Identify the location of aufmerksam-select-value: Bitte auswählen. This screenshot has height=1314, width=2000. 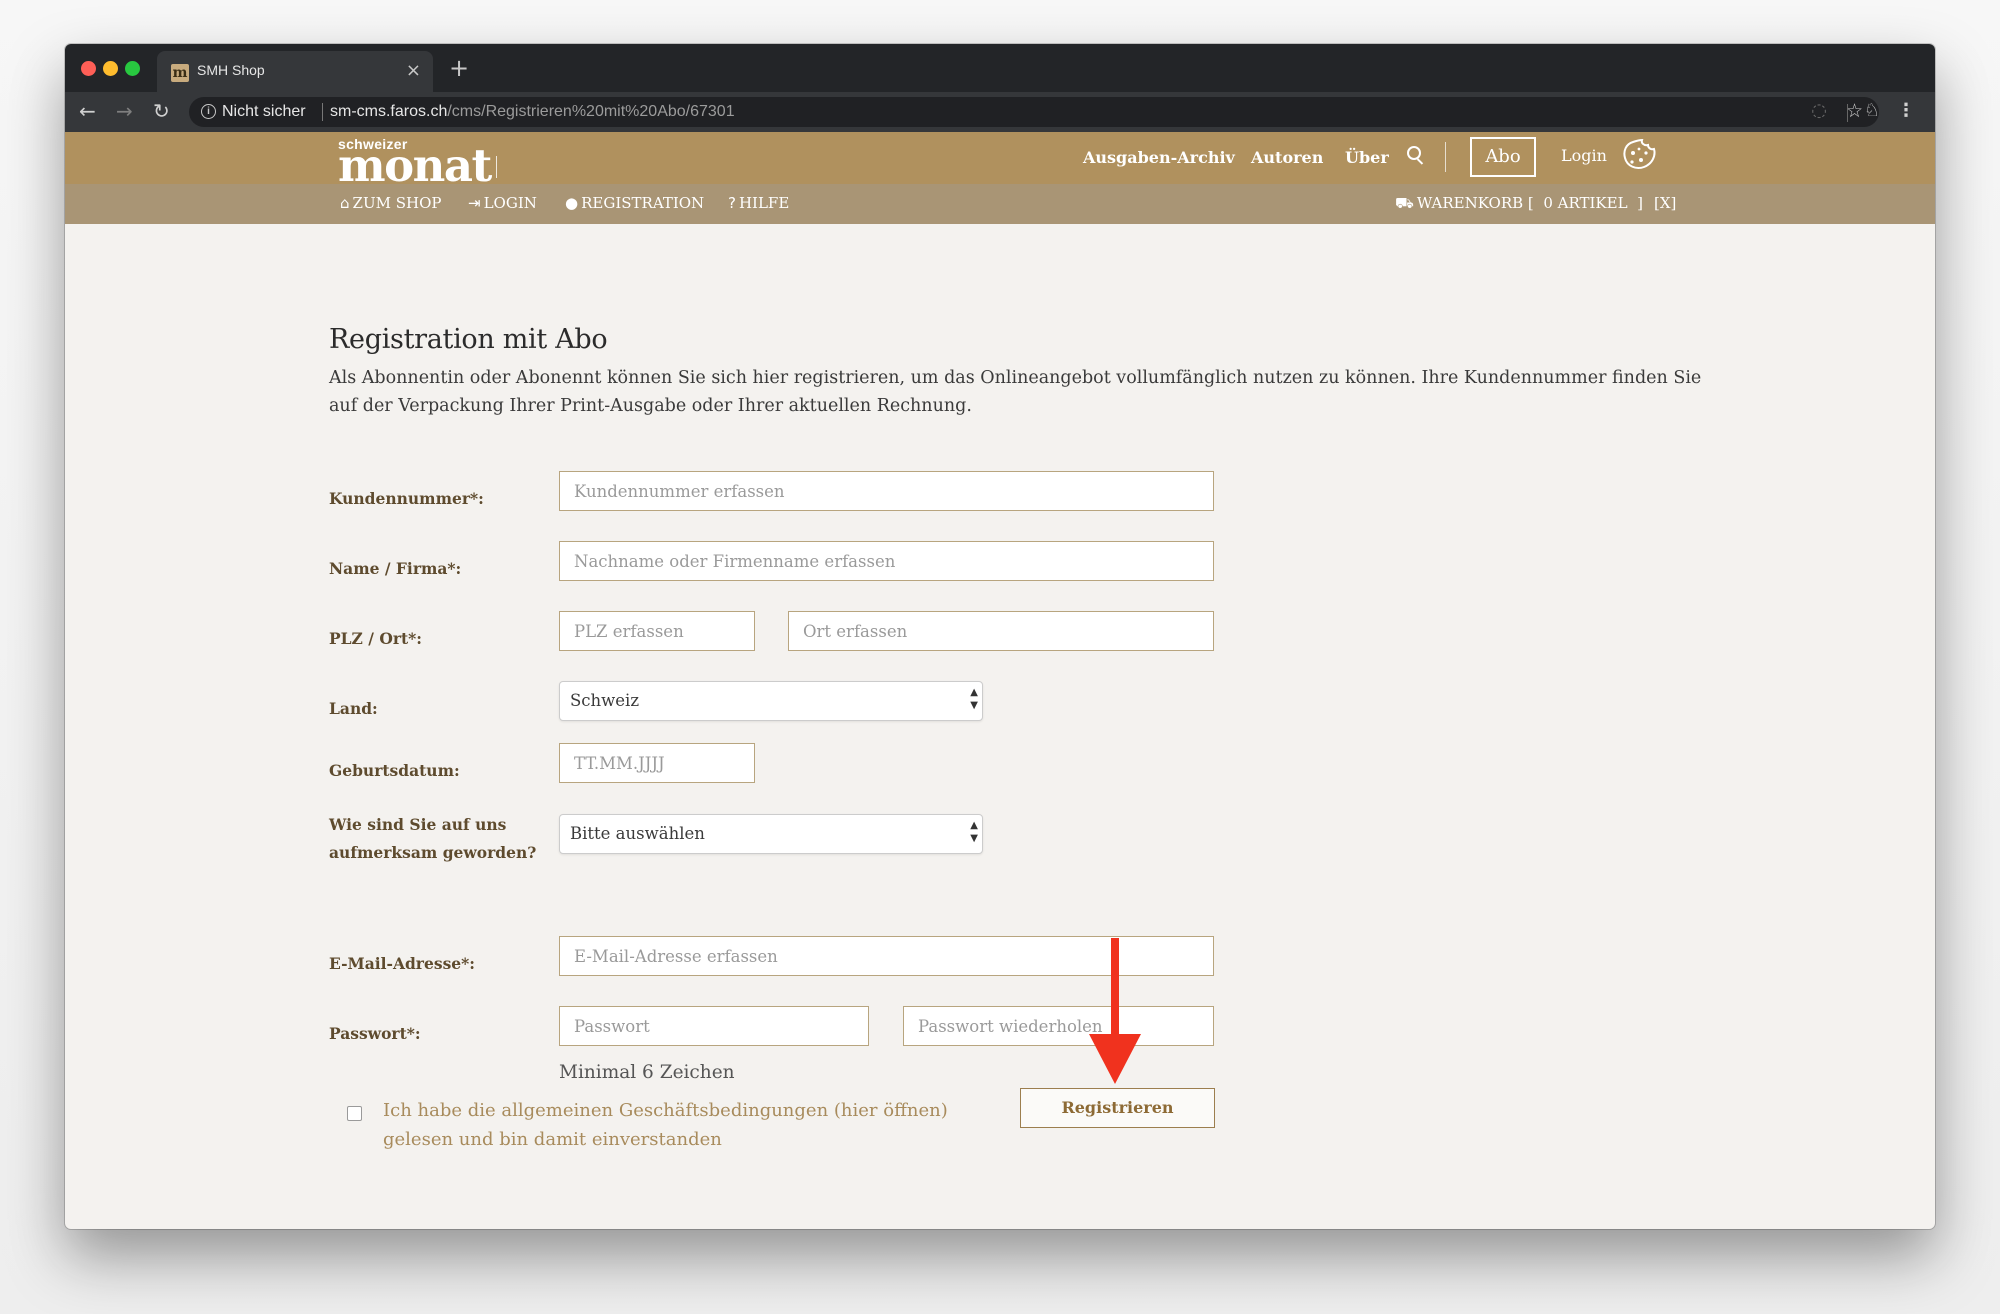
(637, 833).